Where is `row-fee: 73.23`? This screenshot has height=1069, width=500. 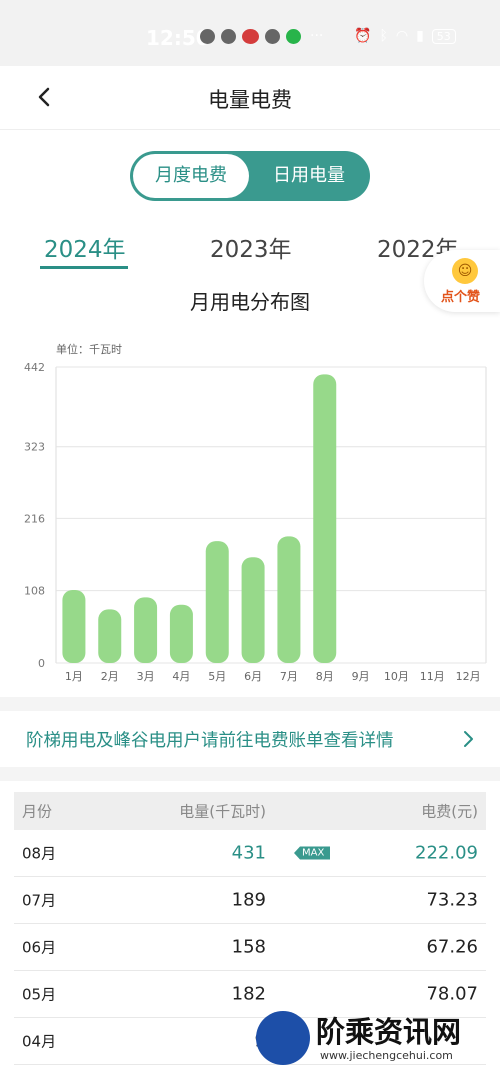
row-fee: 73.23 is located at coordinates (452, 900).